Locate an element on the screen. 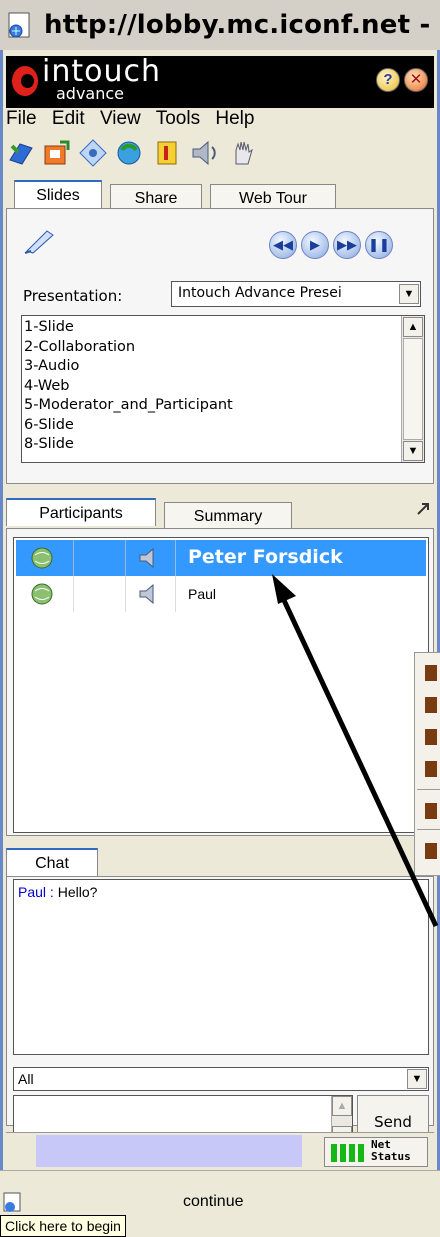  chat-text: Hello? is located at coordinates (77, 892).